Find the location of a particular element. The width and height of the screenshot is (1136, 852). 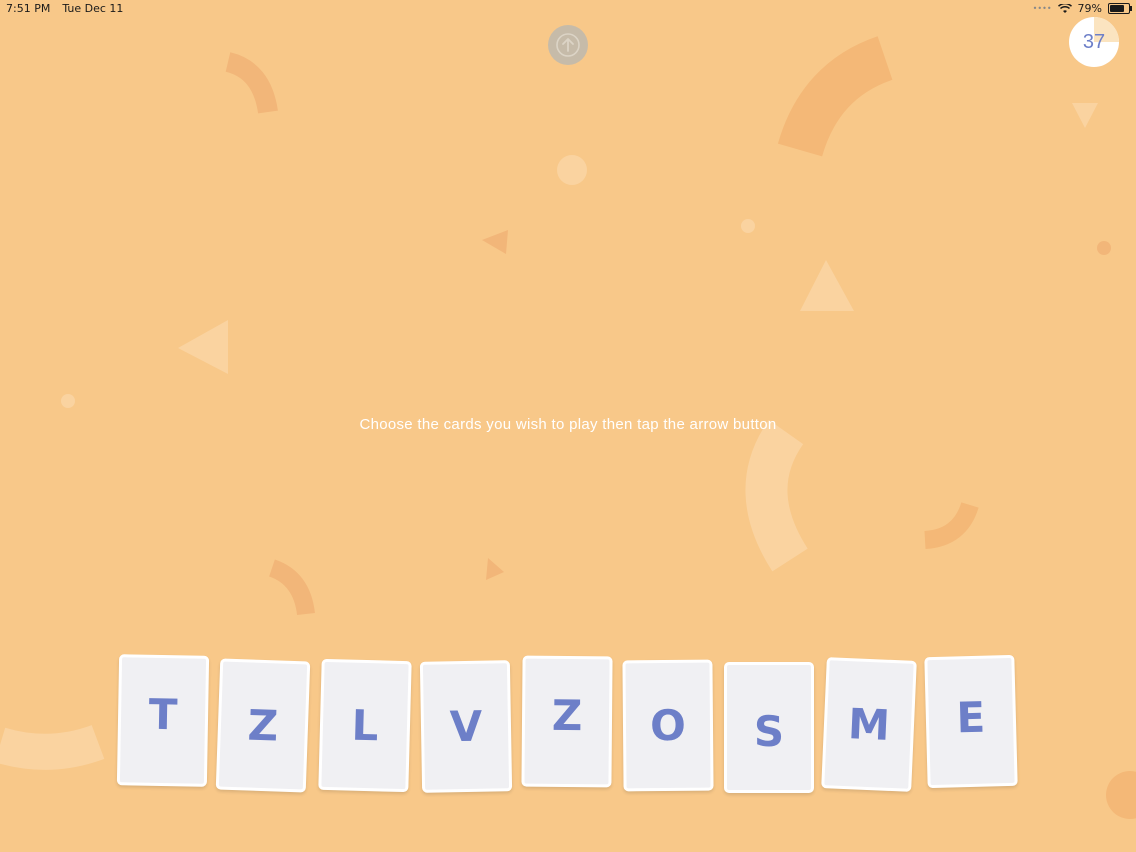

card-letter: O is located at coordinates (668, 725).